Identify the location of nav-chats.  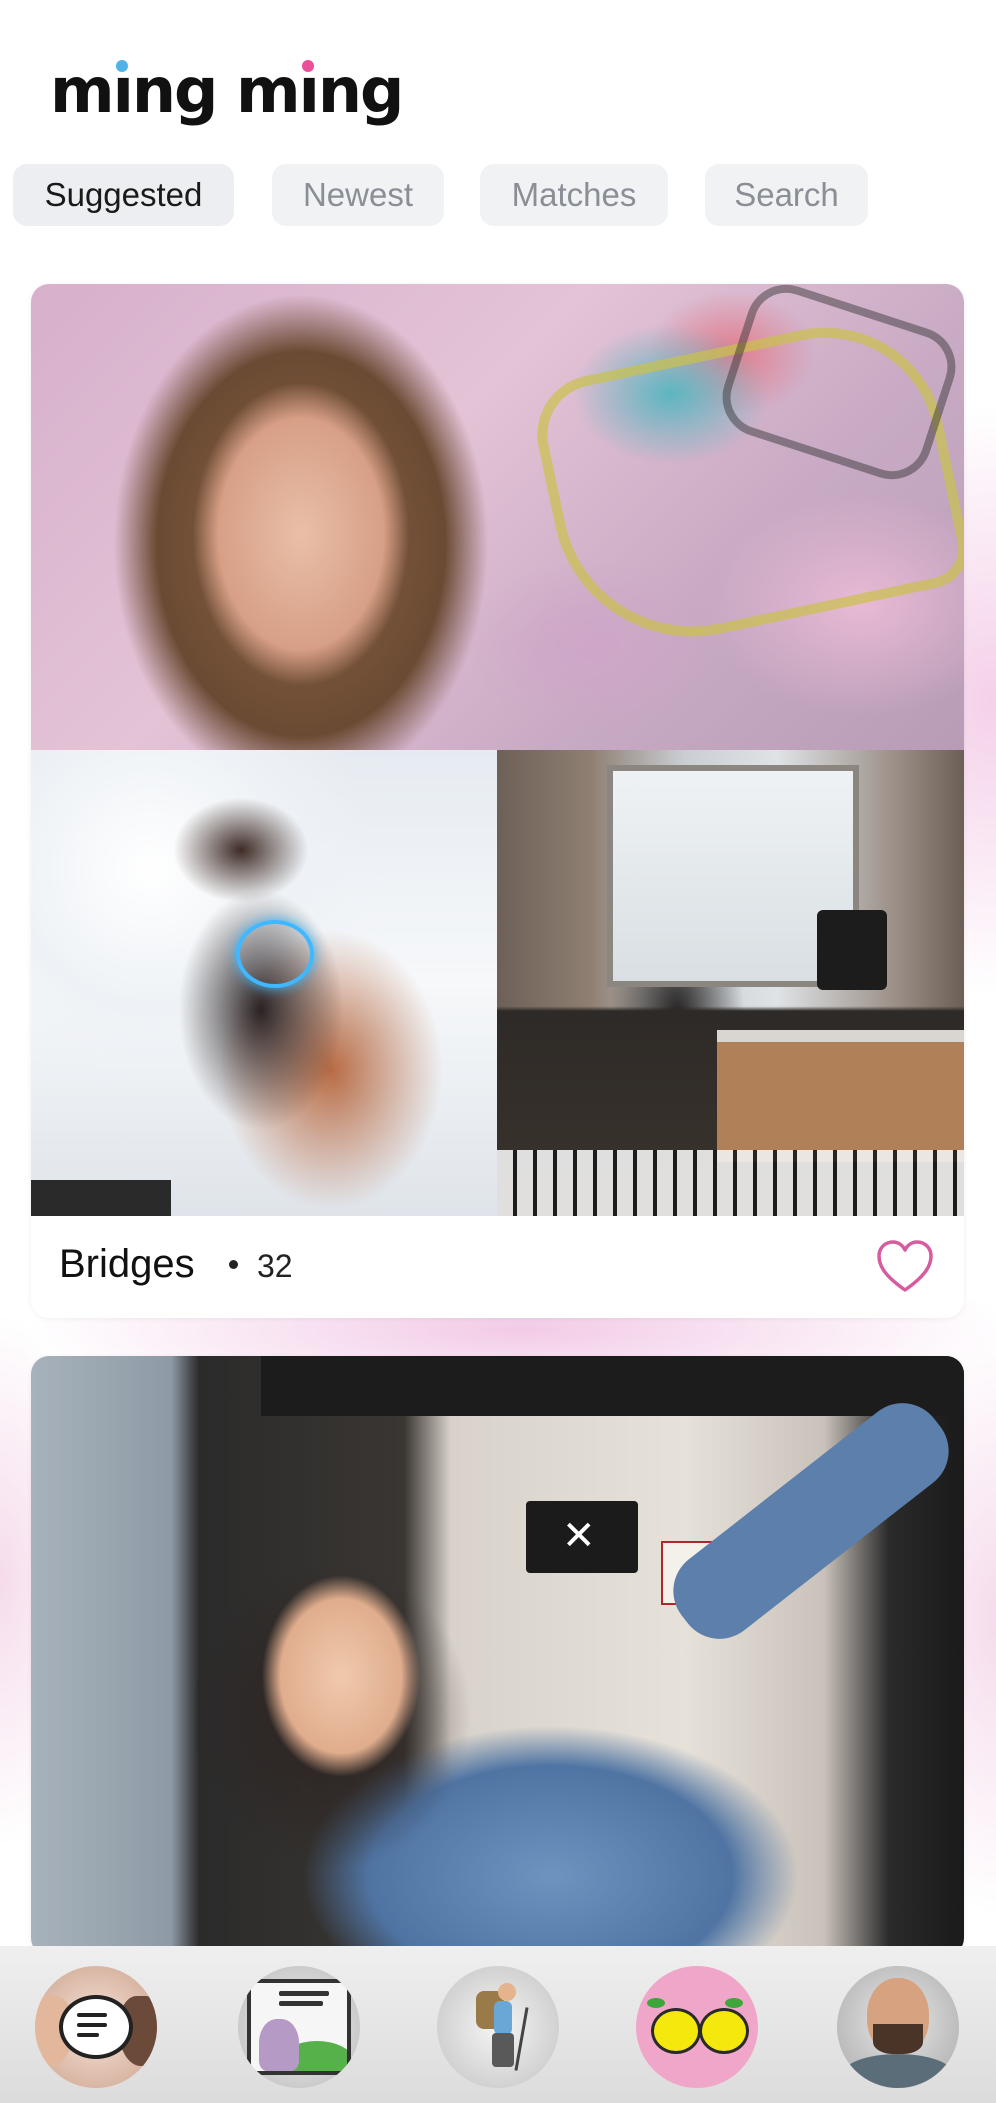
(96, 2027).